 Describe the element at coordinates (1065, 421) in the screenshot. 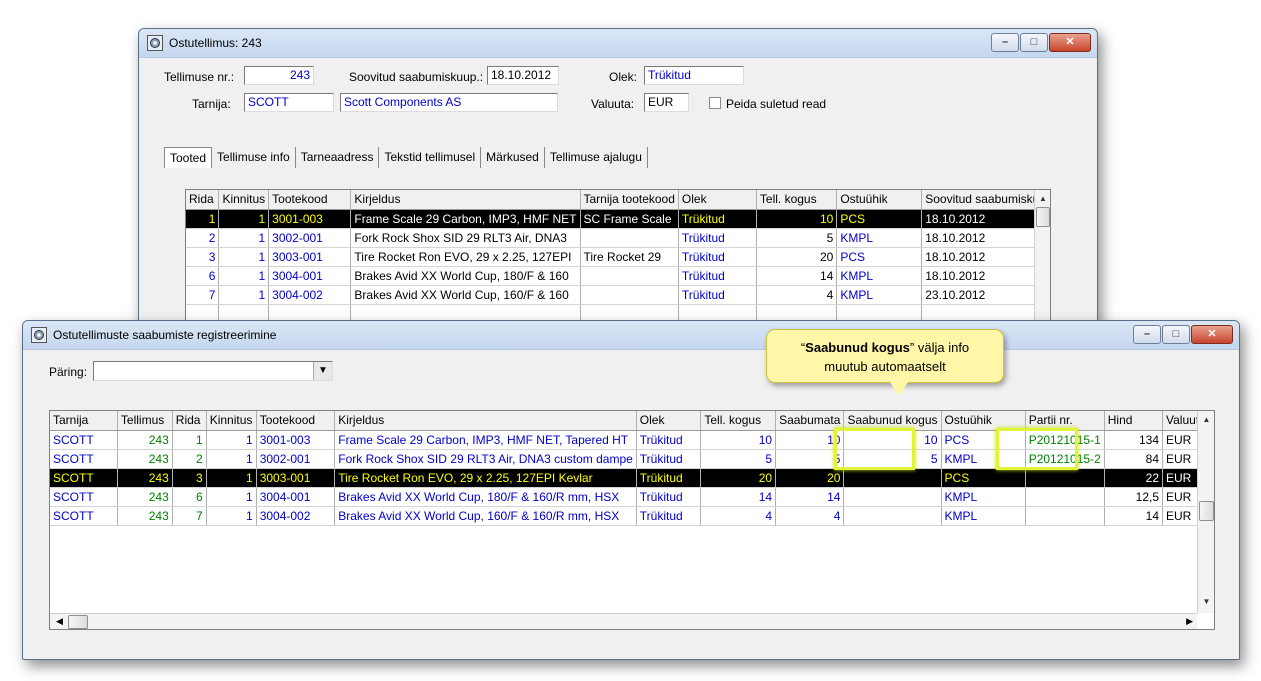

I see `column-header: Partii nr.` at that location.